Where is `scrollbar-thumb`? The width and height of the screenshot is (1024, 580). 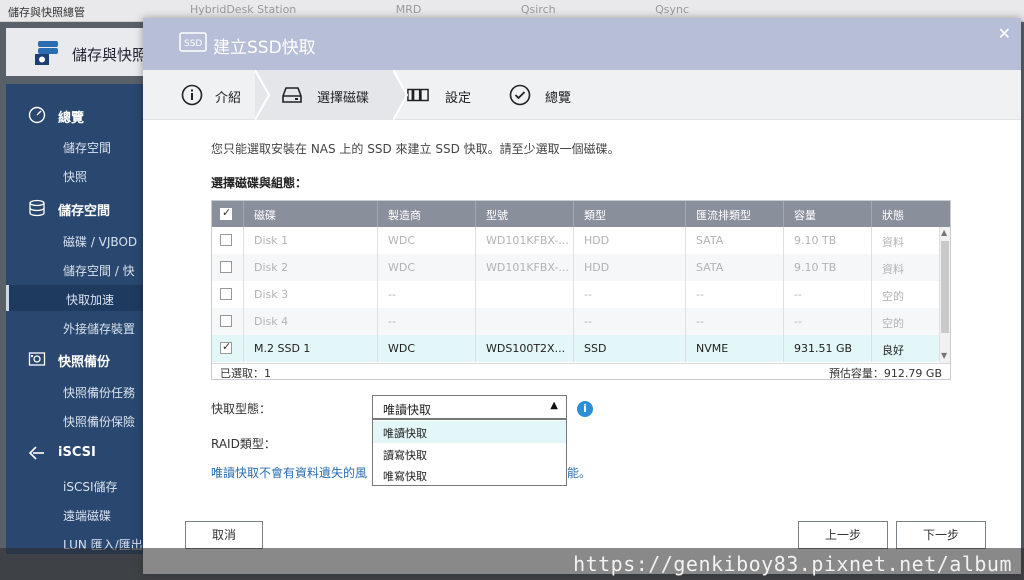
scrollbar-thumb is located at coordinates (945, 287).